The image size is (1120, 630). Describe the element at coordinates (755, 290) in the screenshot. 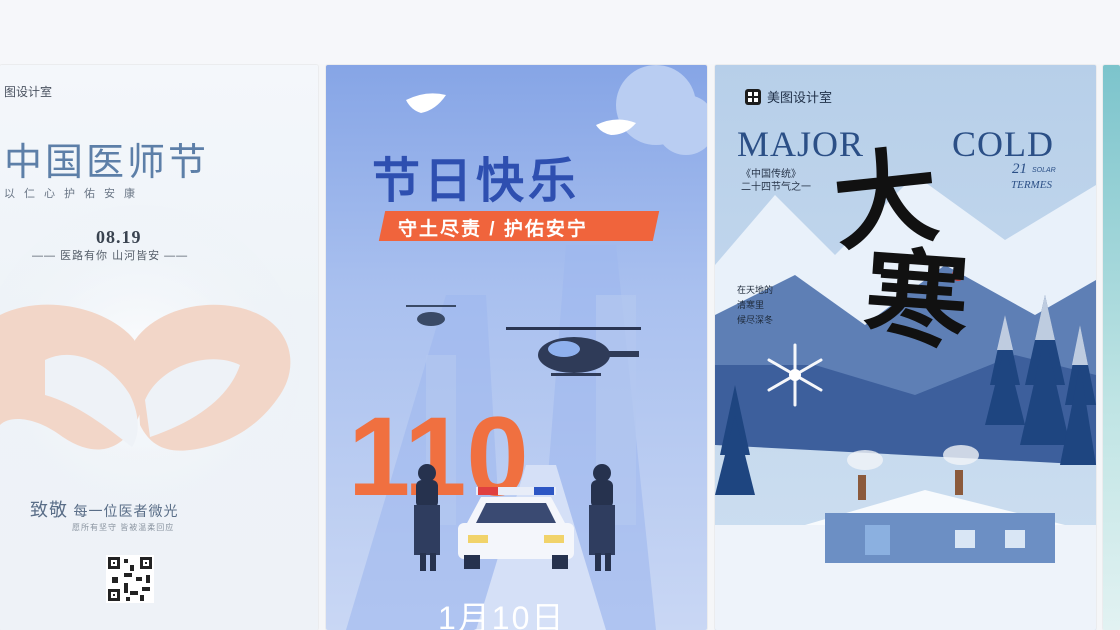

I see `poem-line-1: 在天地的` at that location.